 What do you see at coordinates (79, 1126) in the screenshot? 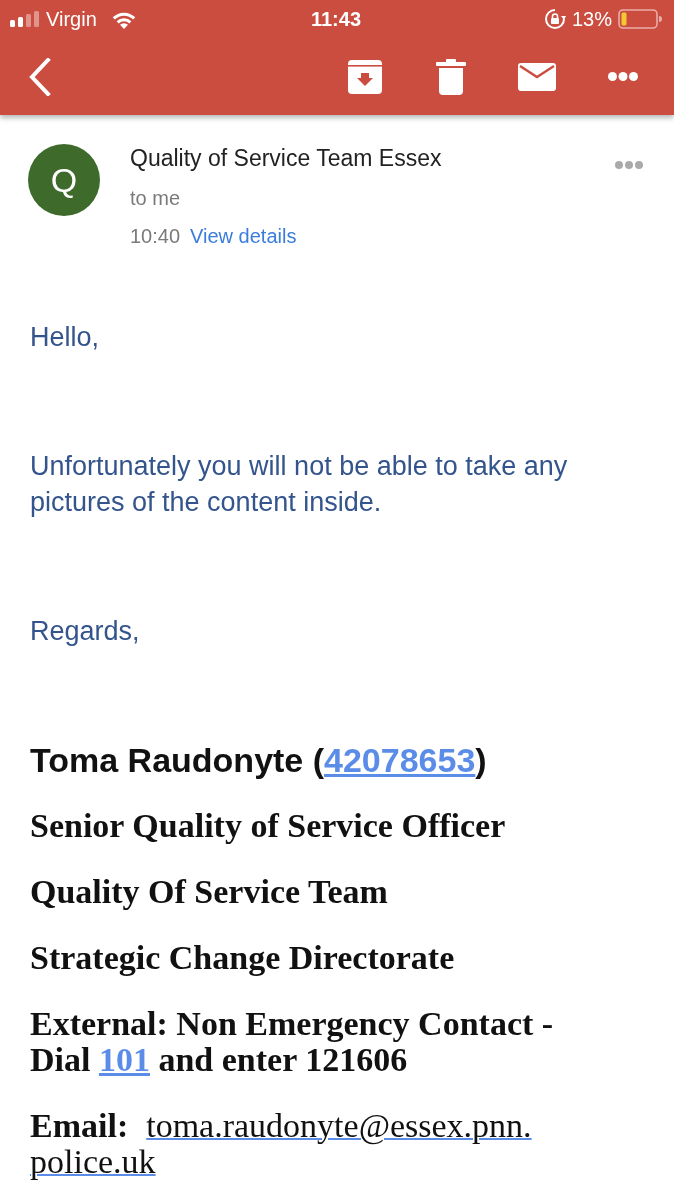
I see `email-label: Email:` at bounding box center [79, 1126].